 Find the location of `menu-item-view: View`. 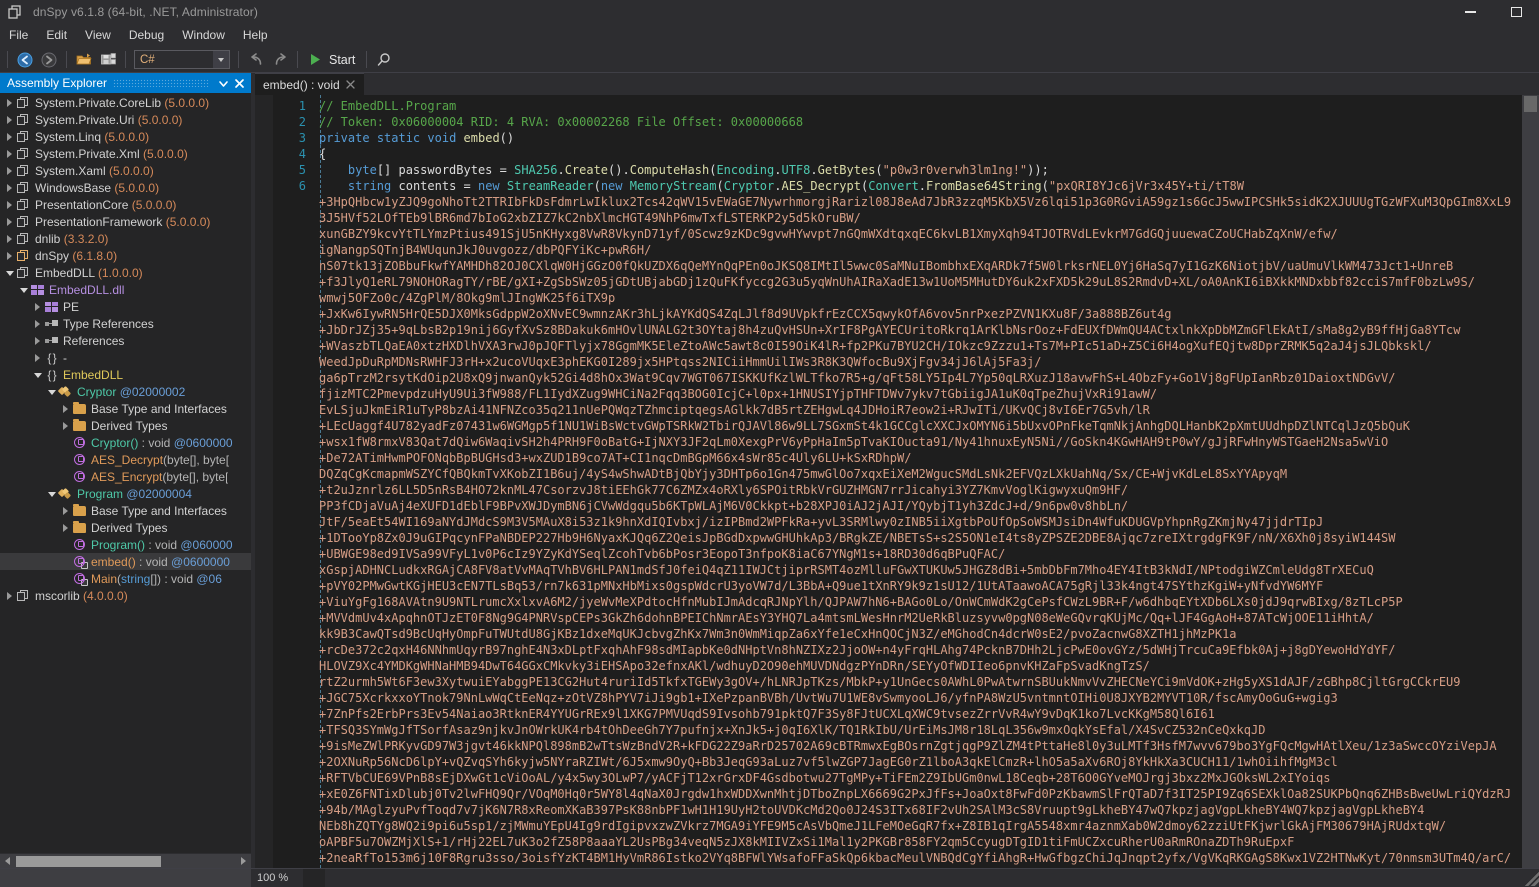

menu-item-view: View is located at coordinates (98, 36).